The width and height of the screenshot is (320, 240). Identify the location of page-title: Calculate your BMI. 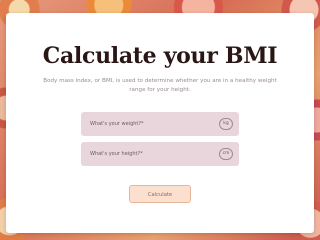
(160, 56).